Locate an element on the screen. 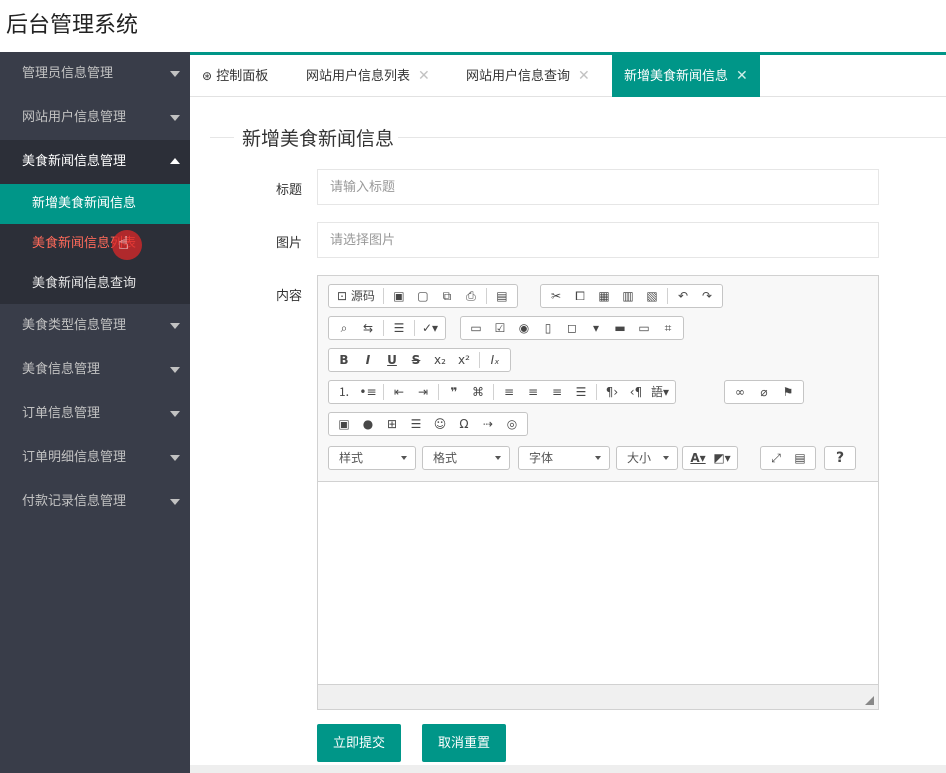 Image resolution: width=946 pixels, height=773 pixels. redo-icon: ↷ is located at coordinates (707, 296).